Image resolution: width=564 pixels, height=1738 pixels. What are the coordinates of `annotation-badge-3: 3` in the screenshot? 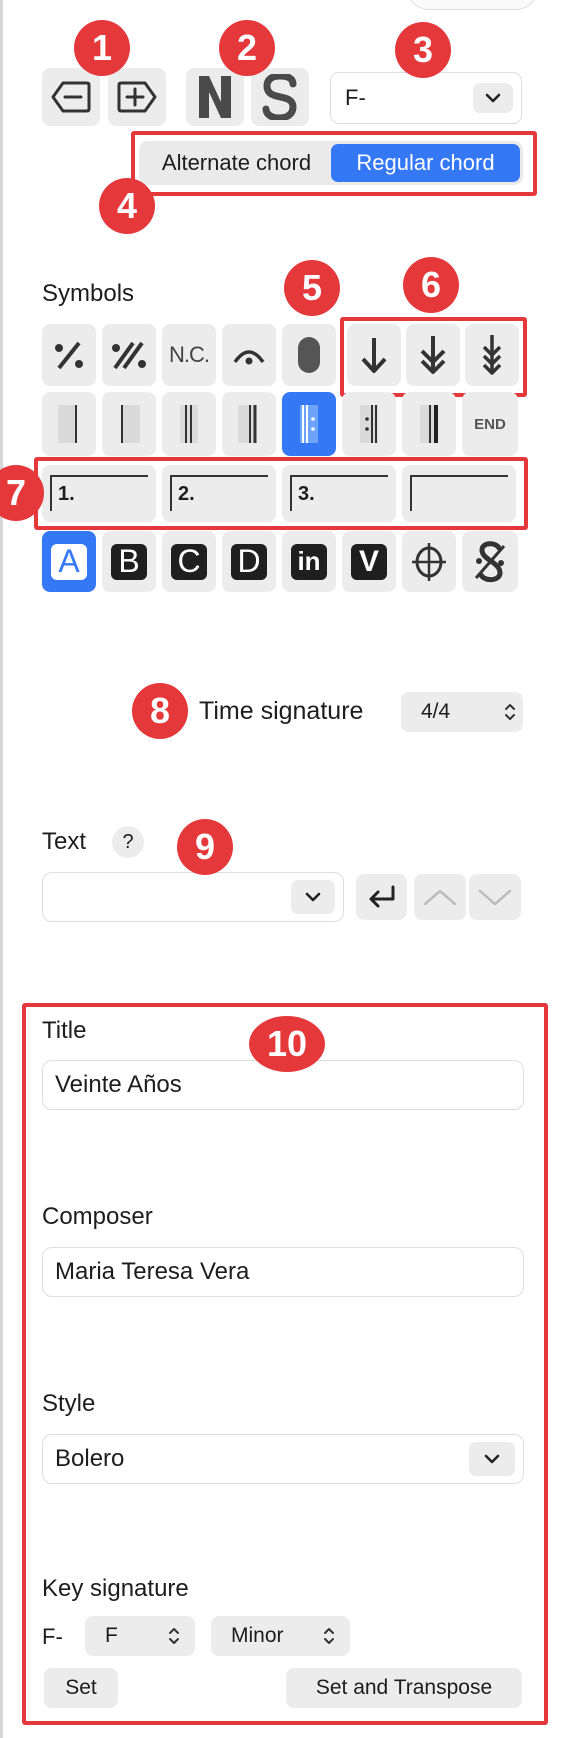 It's located at (423, 50).